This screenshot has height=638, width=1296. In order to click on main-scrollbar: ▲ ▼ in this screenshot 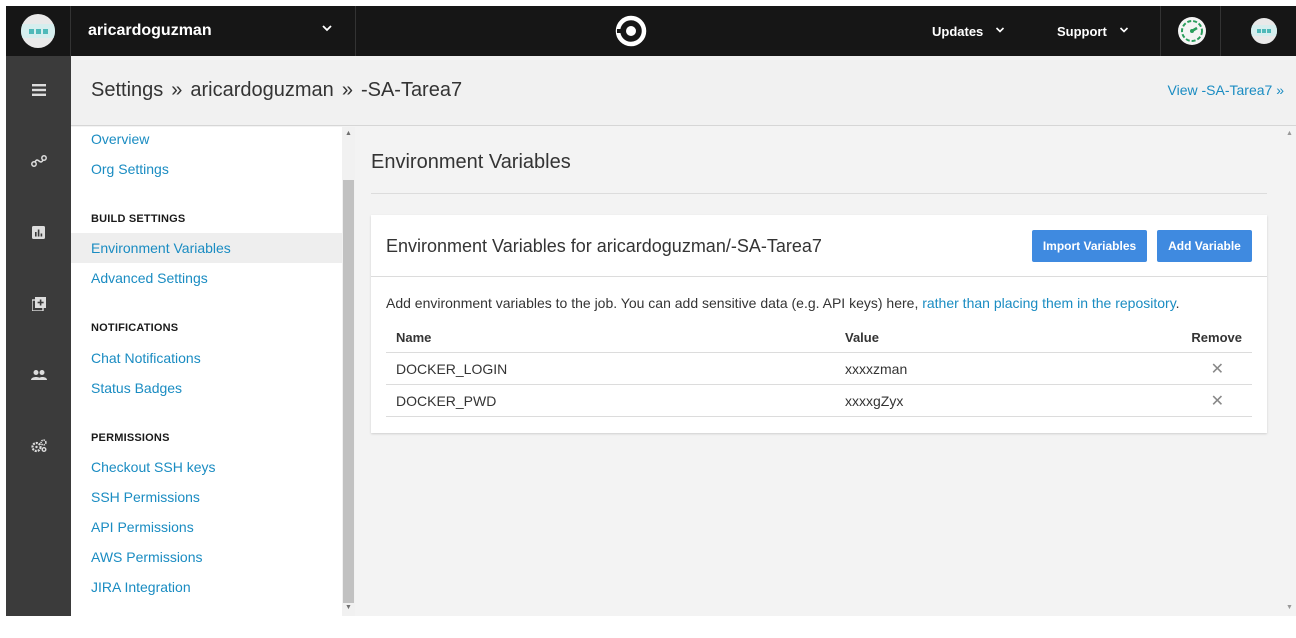, I will do `click(1289, 371)`.